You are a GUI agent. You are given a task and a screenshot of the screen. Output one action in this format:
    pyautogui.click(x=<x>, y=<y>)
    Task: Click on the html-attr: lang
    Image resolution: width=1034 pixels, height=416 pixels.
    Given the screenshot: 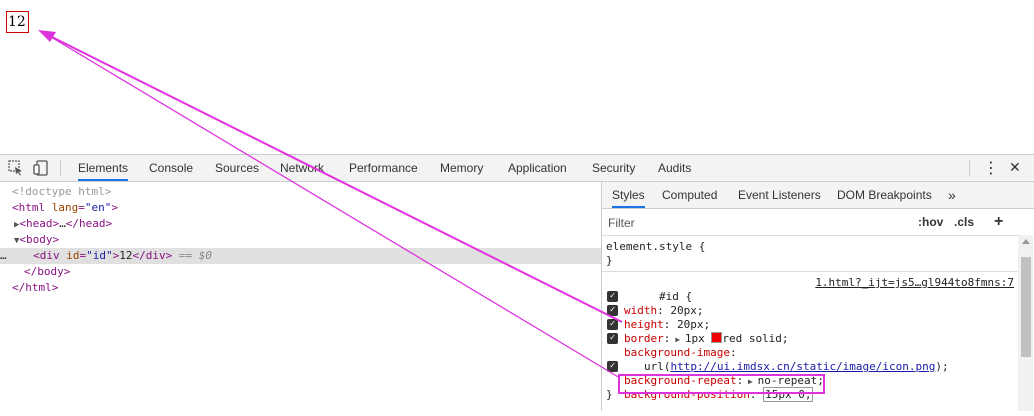 What is the action you would take?
    pyautogui.click(x=65, y=207)
    